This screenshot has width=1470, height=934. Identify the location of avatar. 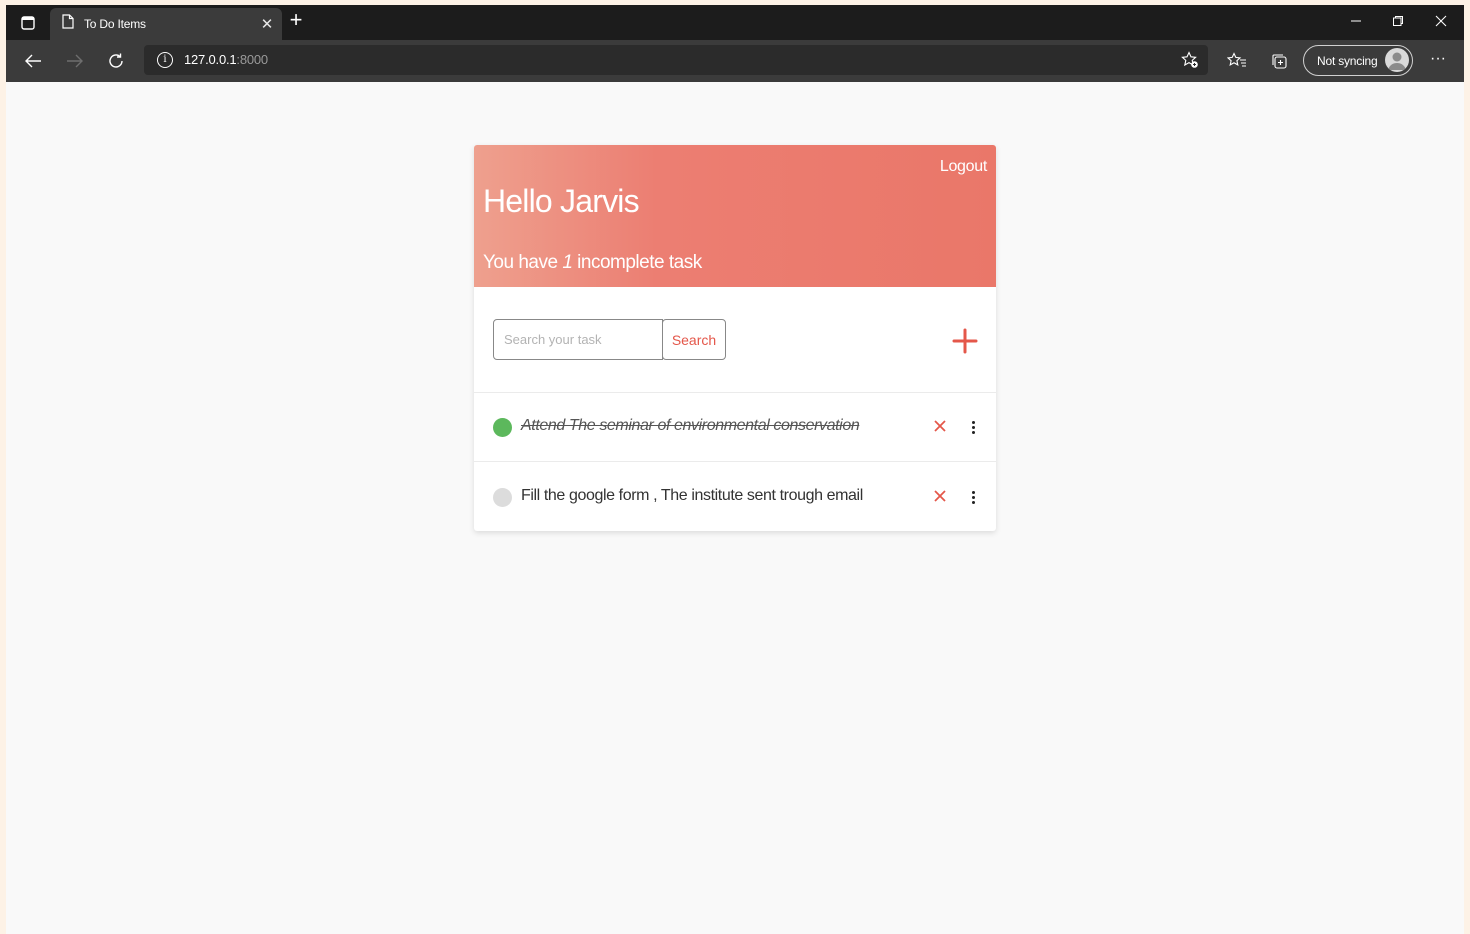
(1397, 60).